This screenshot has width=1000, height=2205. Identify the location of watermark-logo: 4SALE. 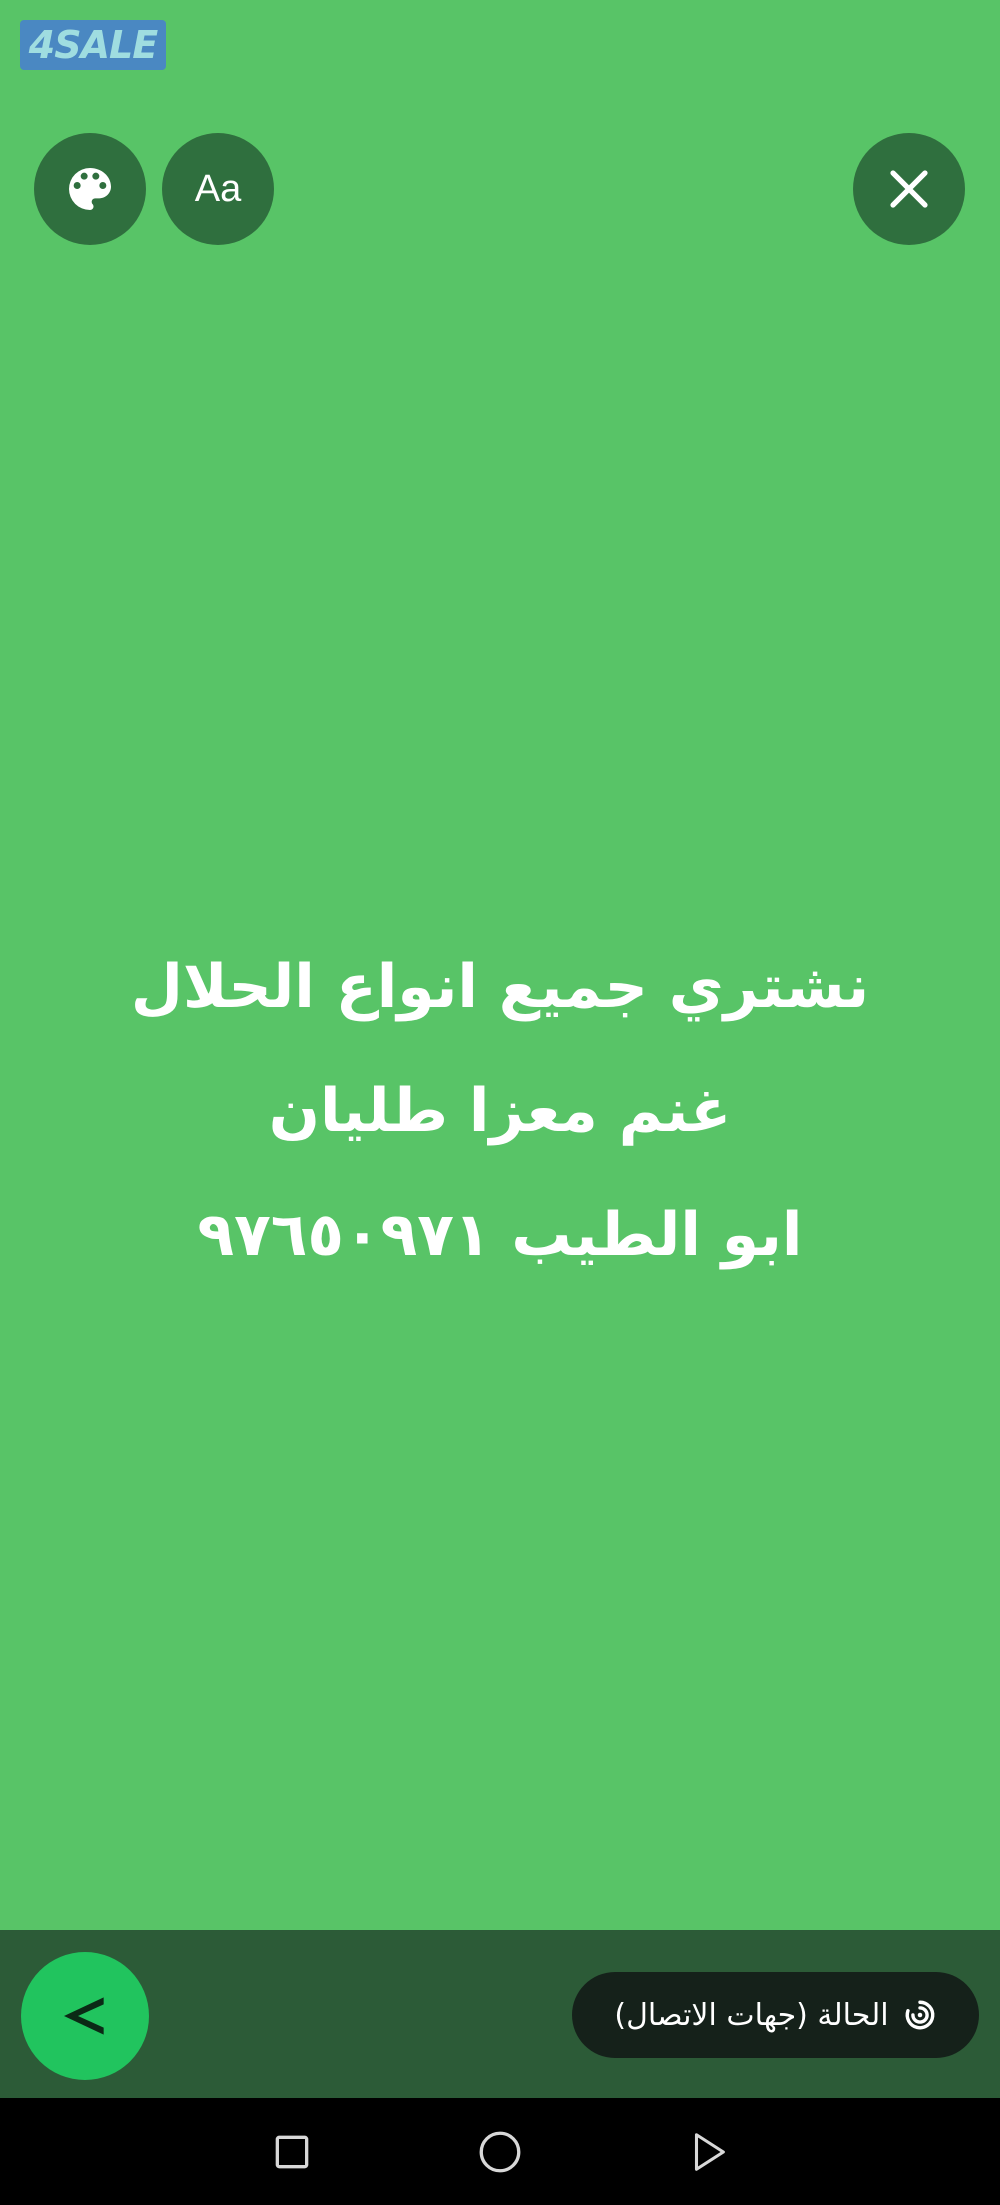
(93, 45).